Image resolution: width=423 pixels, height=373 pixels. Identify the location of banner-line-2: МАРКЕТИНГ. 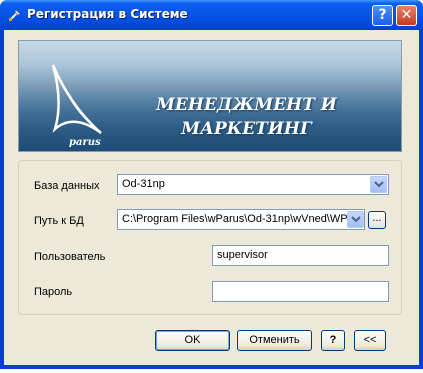
(246, 129).